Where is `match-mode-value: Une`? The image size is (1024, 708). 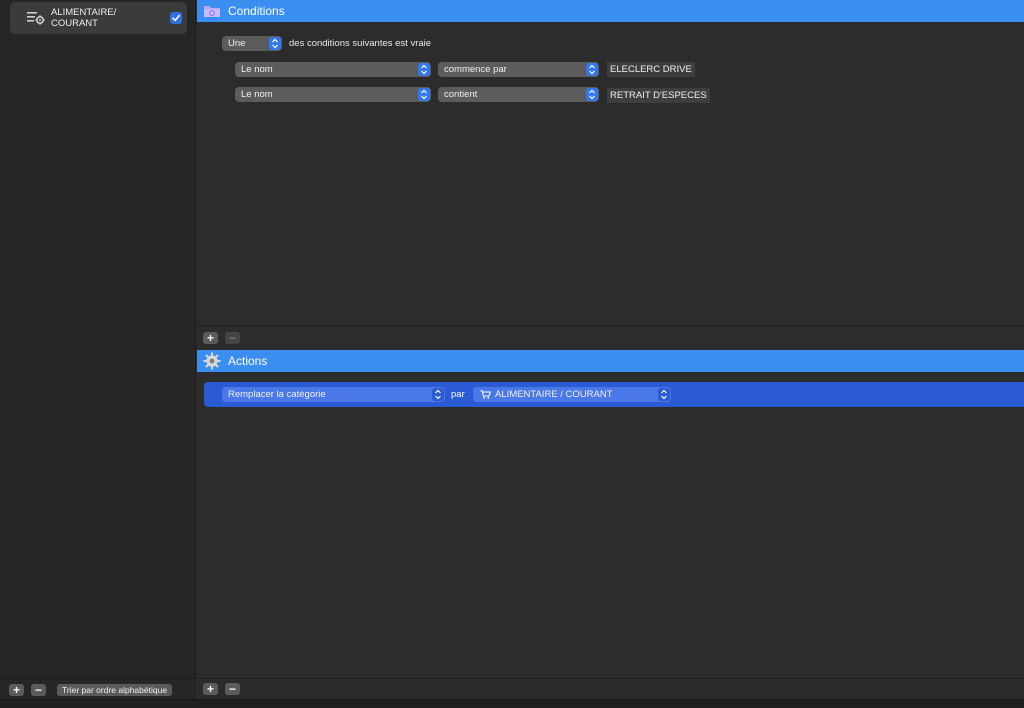 match-mode-value: Une is located at coordinates (237, 43).